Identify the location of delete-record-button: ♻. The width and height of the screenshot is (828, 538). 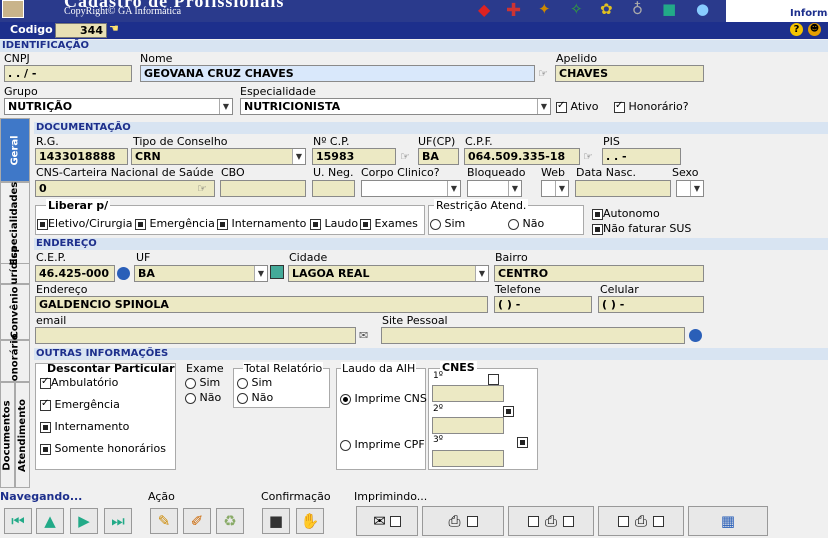
(230, 521).